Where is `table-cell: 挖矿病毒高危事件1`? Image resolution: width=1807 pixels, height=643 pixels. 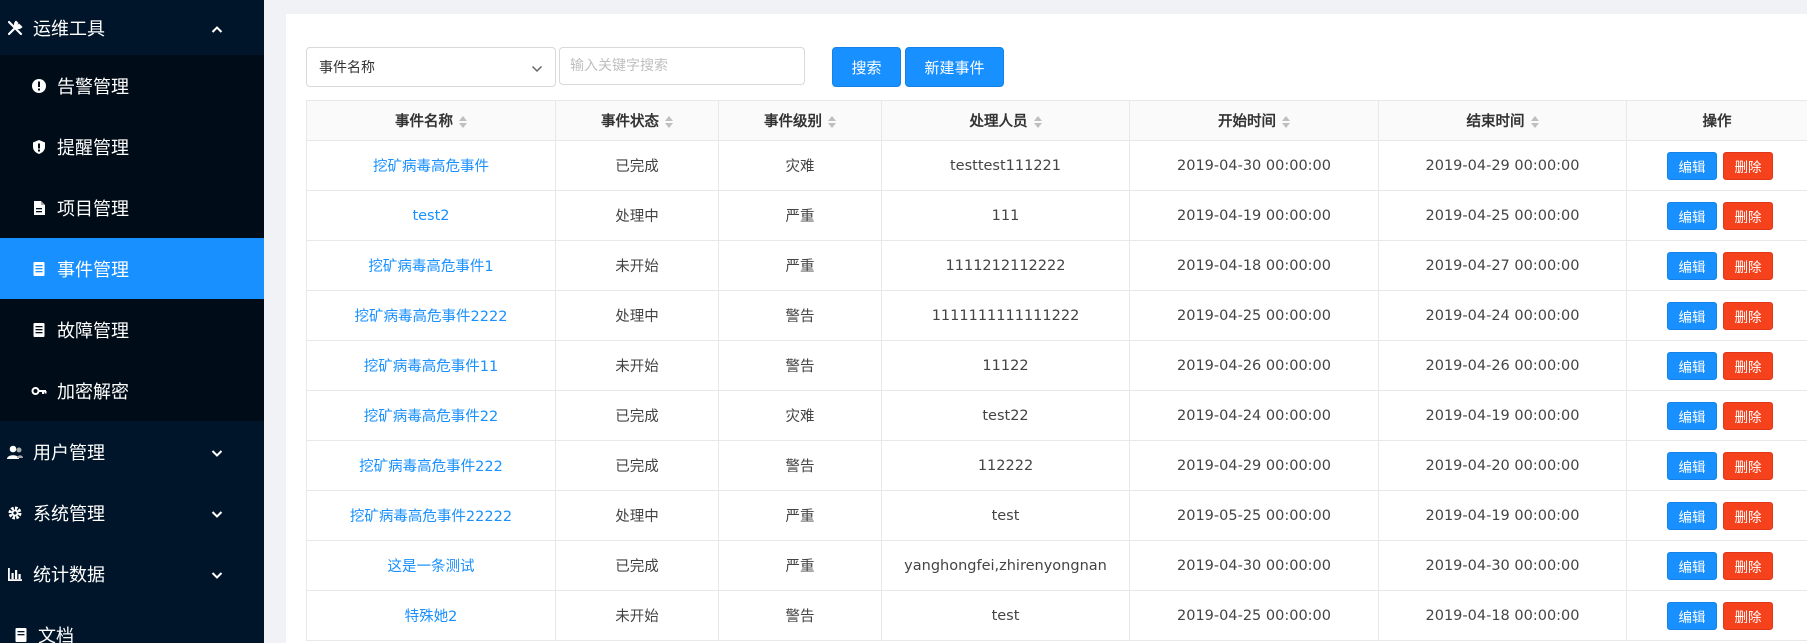
table-cell: 挖矿病毒高危事件1 is located at coordinates (431, 265).